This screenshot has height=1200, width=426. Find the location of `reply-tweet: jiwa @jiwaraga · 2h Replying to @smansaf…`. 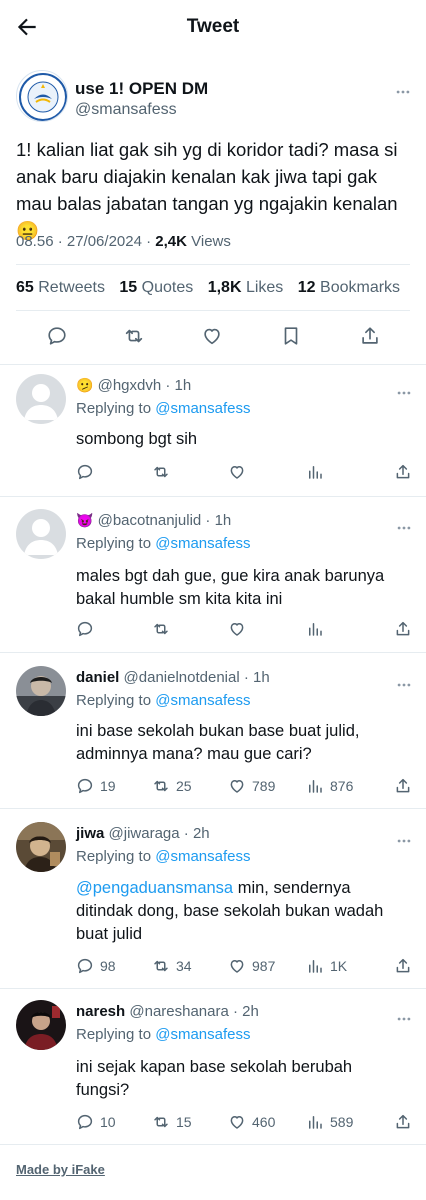

reply-tweet: jiwa @jiwaraga · 2h Replying to @smansaf… is located at coordinates (213, 904).